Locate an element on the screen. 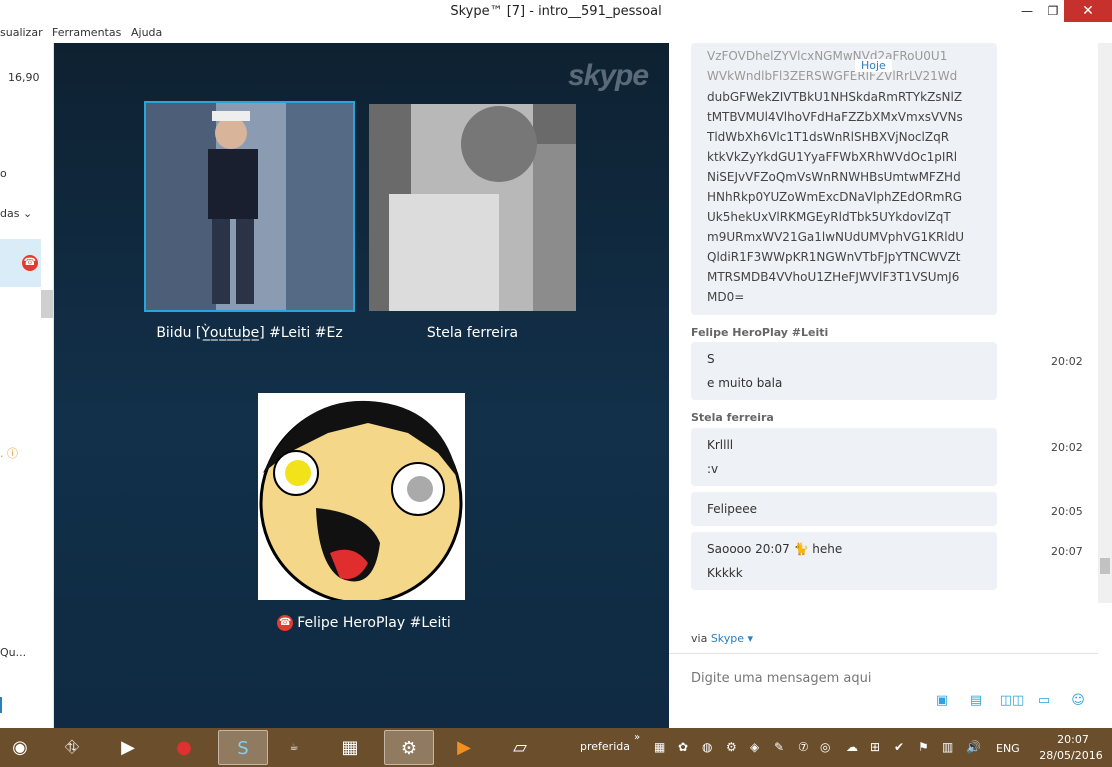 This screenshot has width=1112, height=767. message-text: Krllll is located at coordinates (720, 445).